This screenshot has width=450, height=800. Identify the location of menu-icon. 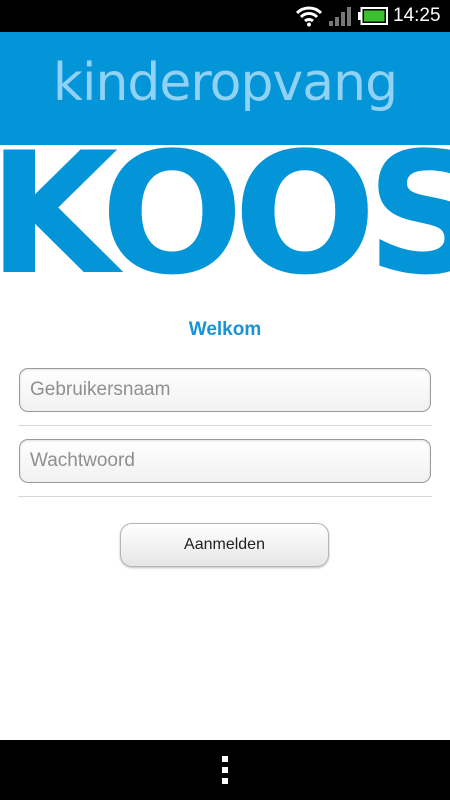
(225, 770).